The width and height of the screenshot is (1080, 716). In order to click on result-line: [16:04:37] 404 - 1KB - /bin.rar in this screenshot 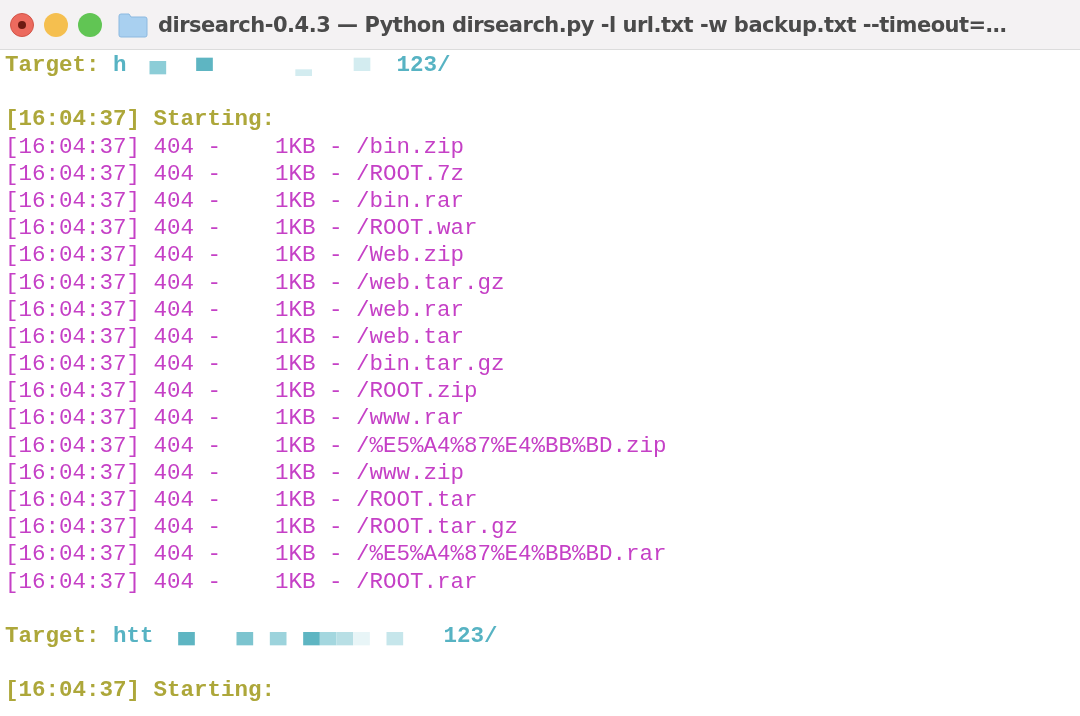, I will do `click(235, 201)`.